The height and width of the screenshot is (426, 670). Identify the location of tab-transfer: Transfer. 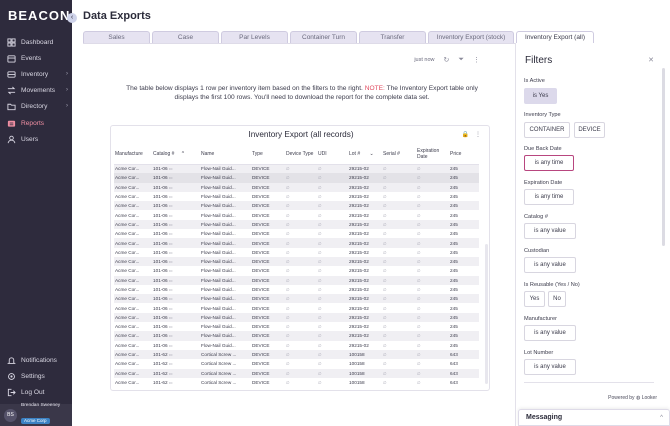
(392, 37).